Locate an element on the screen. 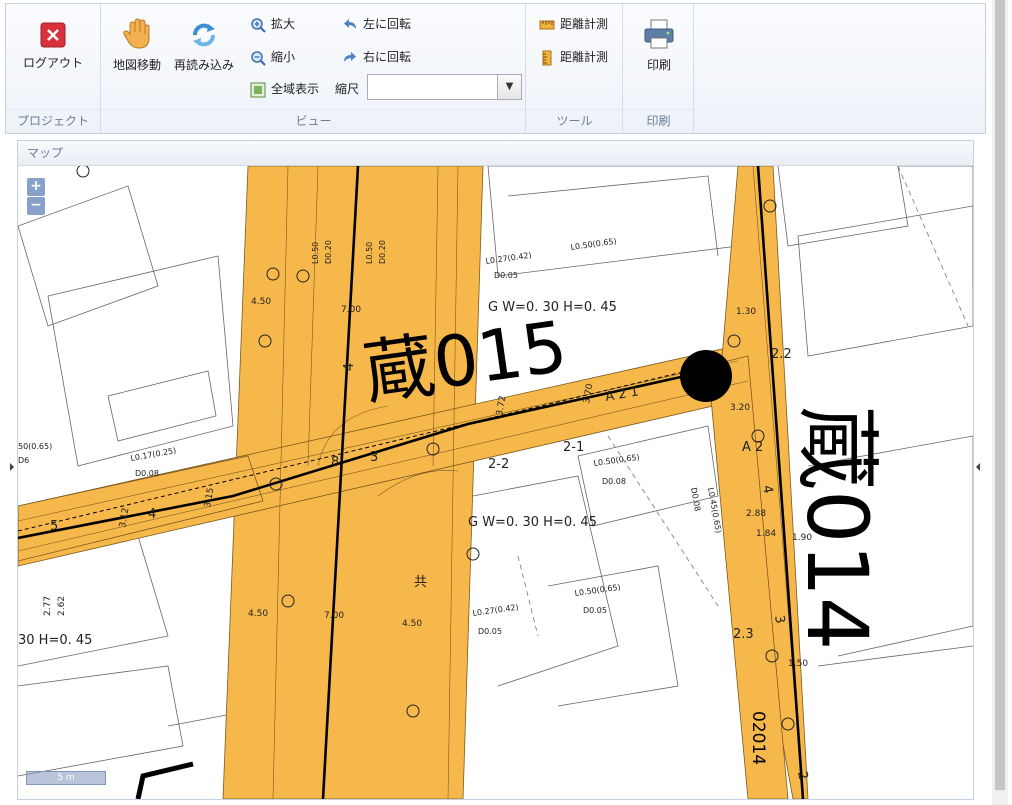 The height and width of the screenshot is (805, 1012). group-project: ログアウト プロジェクト is located at coordinates (53, 68).